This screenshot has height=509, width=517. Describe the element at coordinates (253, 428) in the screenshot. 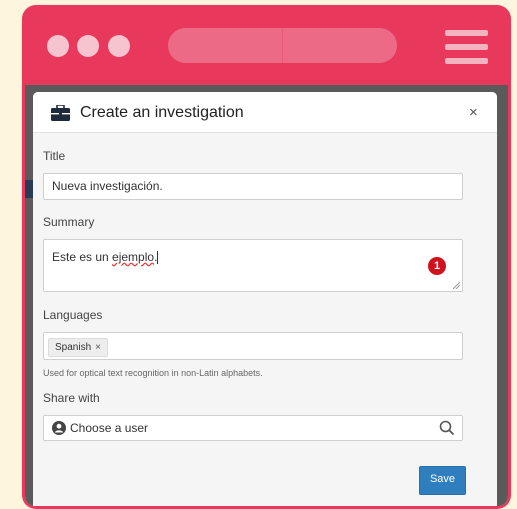

I see `share-user-select: Choose a user` at that location.